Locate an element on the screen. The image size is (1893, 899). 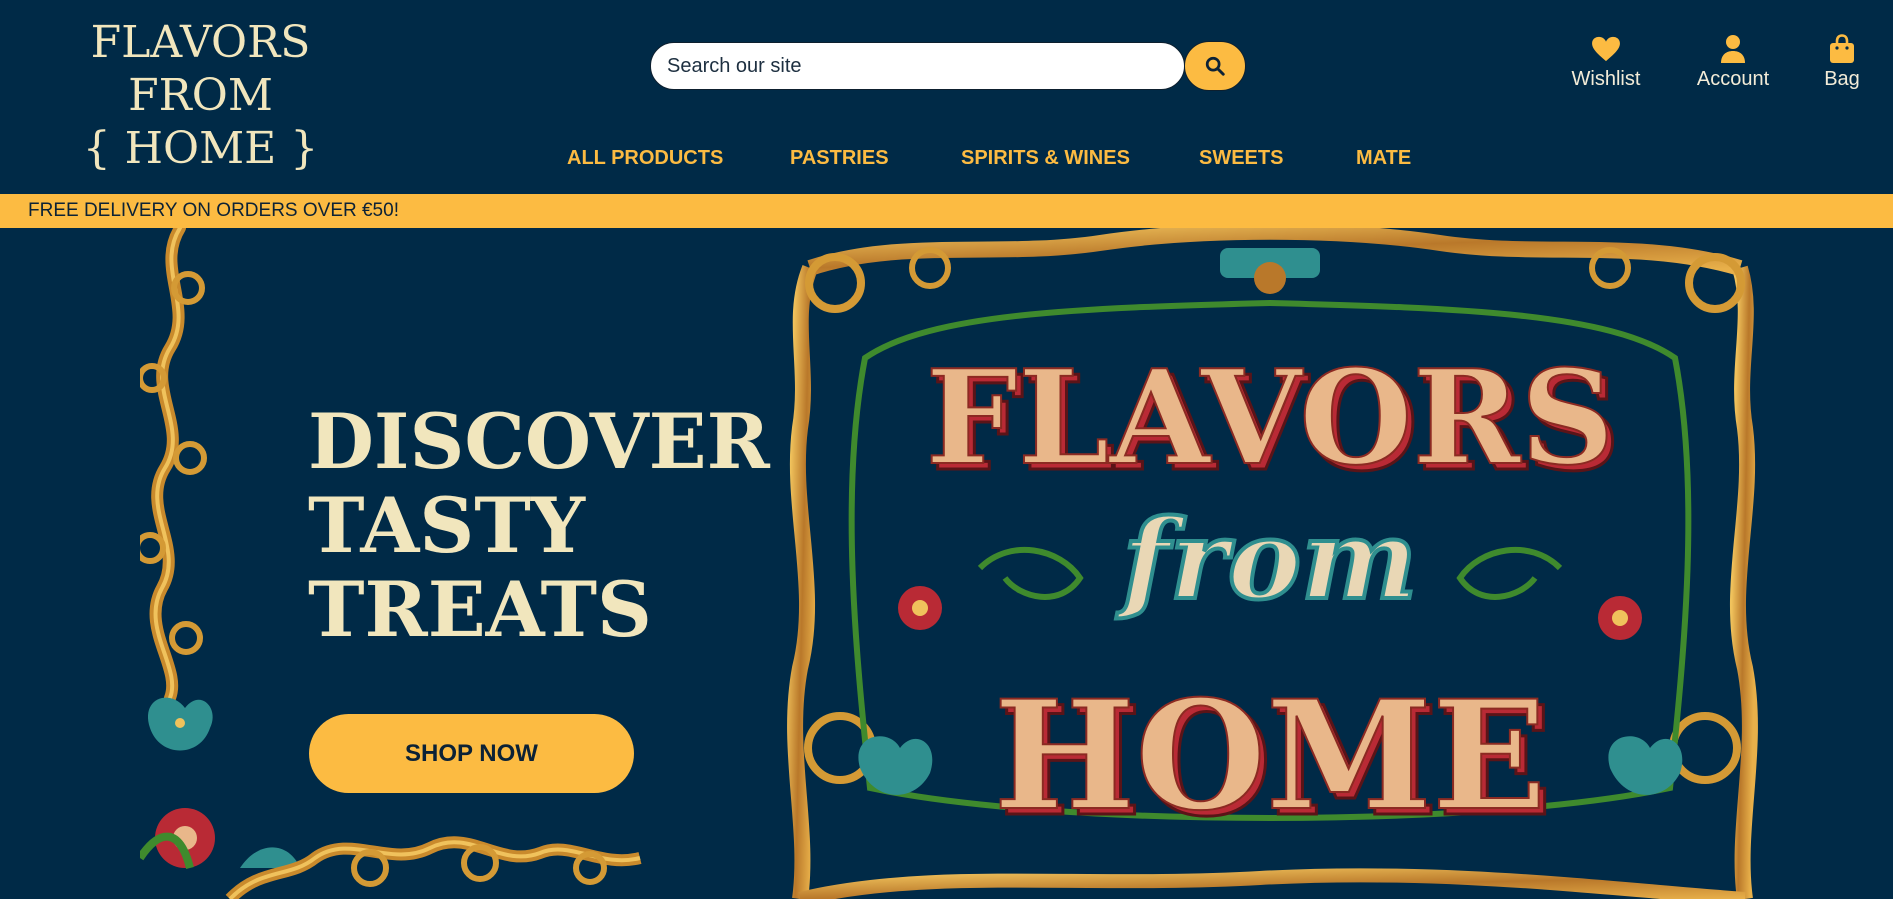
hero-heading-line-2: TASTY is located at coordinates (447, 525).